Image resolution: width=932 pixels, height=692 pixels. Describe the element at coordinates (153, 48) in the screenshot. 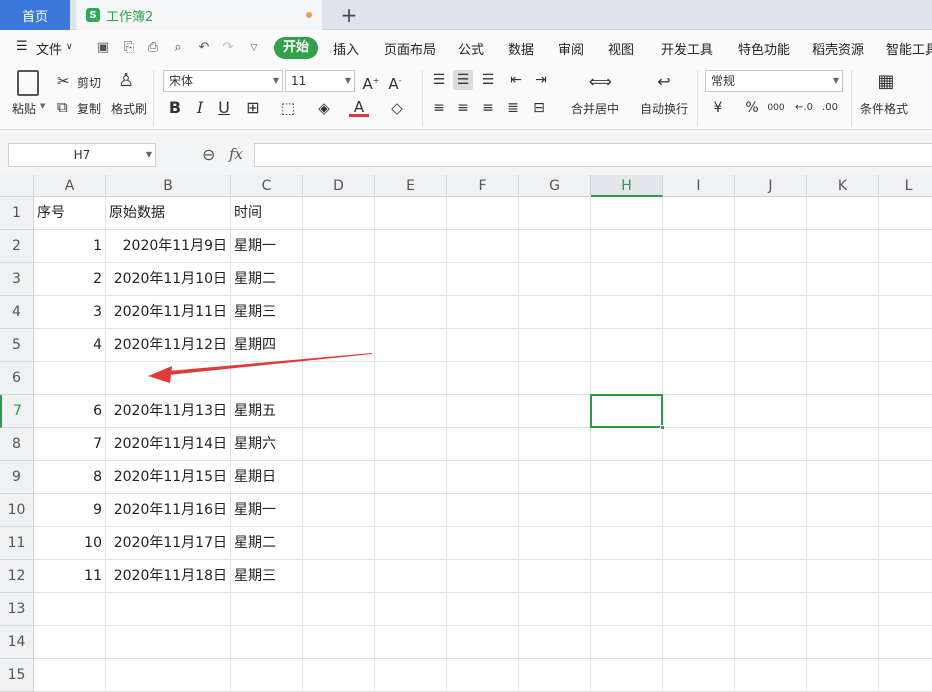

I see `print-icon: ⎙` at that location.